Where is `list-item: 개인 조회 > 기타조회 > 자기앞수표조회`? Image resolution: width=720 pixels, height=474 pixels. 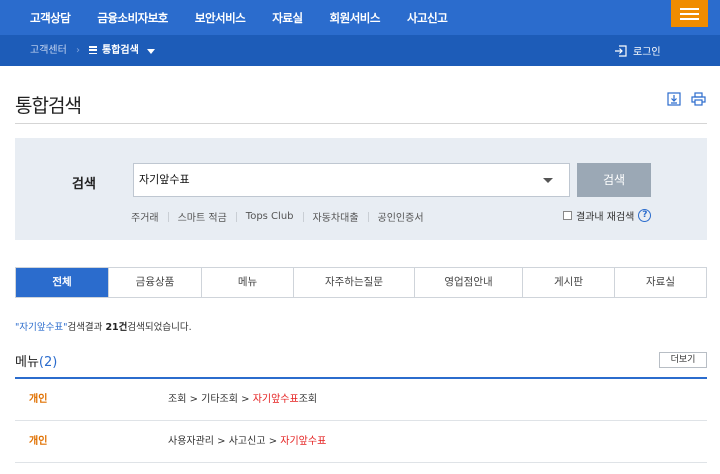 list-item: 개인 조회 > 기타조회 > 자기앞수표조회 is located at coordinates (361, 400).